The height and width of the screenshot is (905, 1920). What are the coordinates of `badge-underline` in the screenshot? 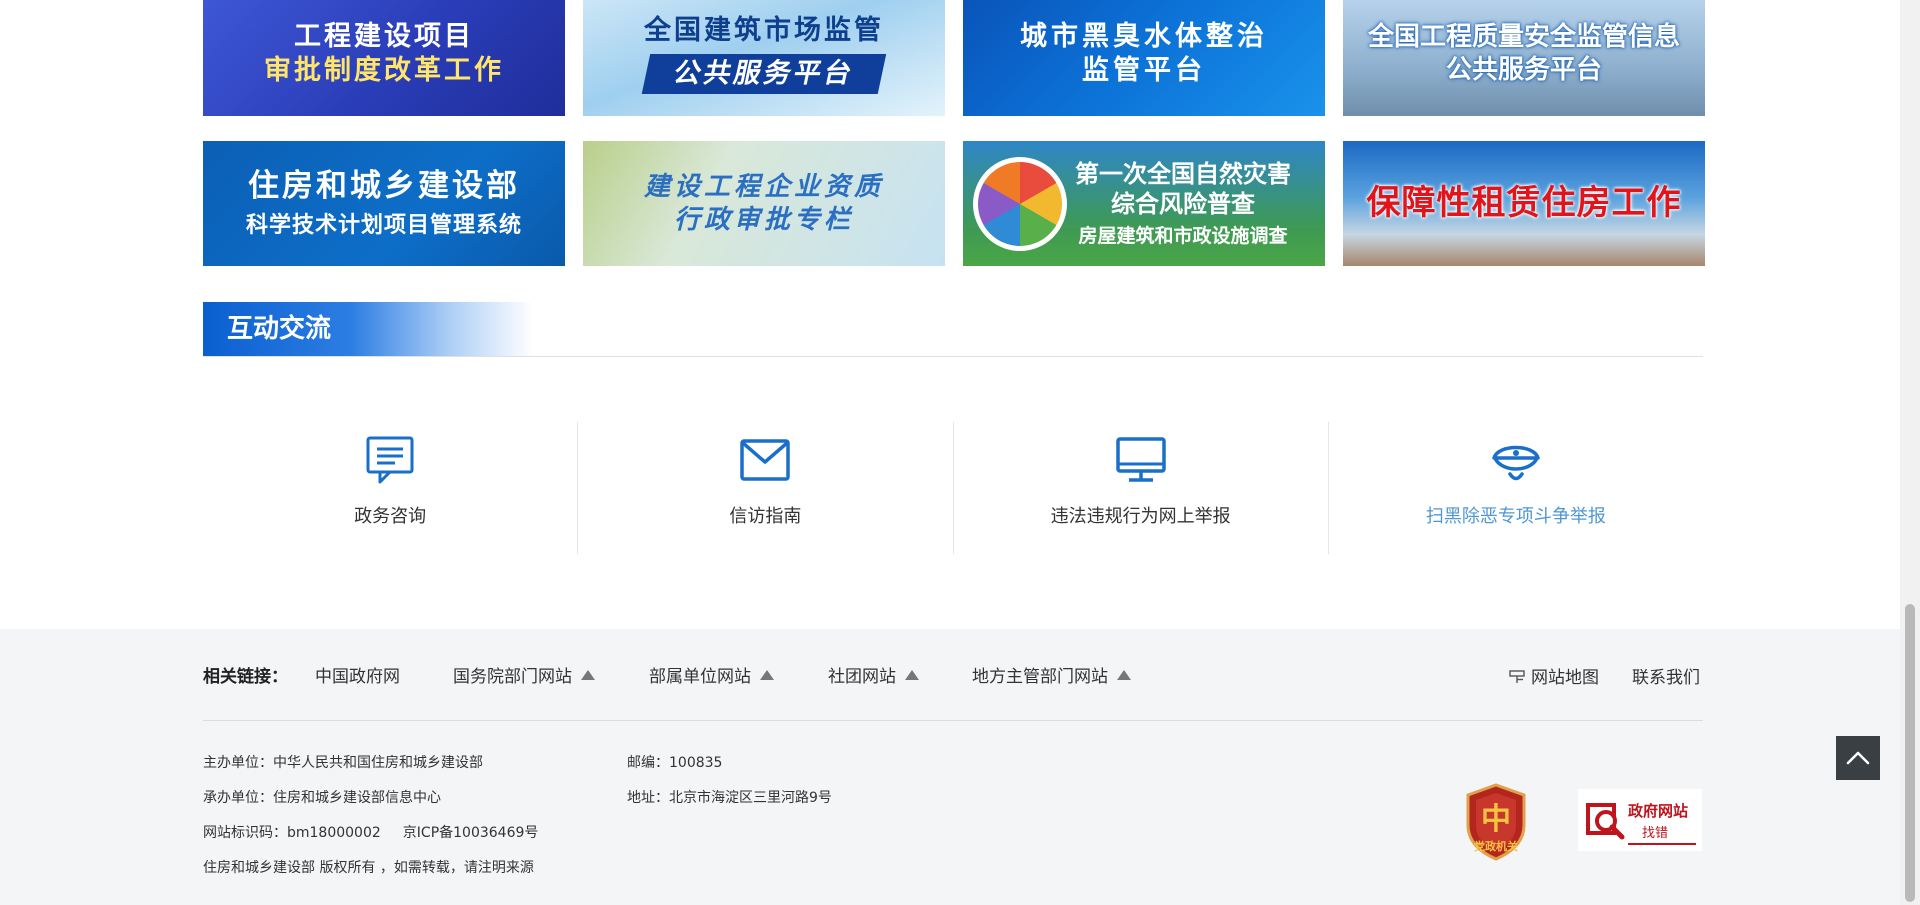 It's located at (1662, 844).